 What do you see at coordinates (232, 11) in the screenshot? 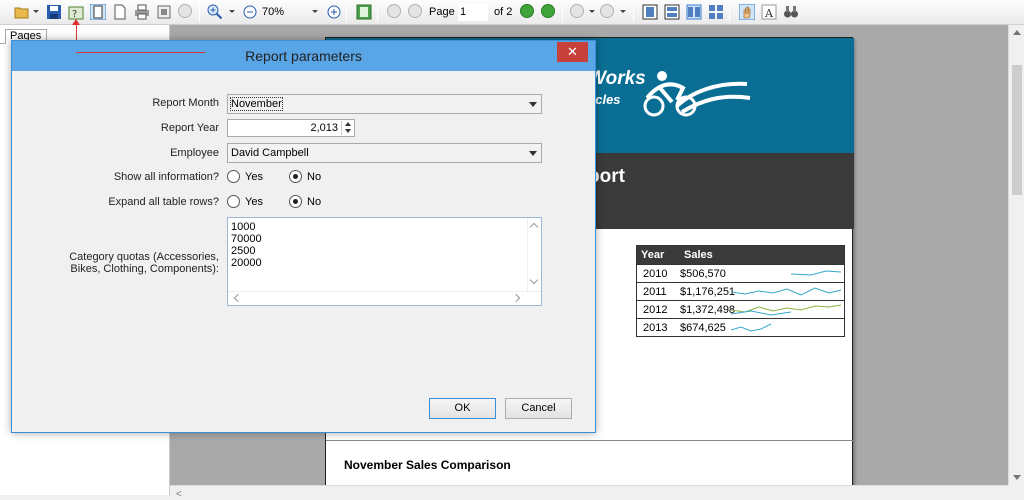
I see `zoom-dropdown-caret-icon` at bounding box center [232, 11].